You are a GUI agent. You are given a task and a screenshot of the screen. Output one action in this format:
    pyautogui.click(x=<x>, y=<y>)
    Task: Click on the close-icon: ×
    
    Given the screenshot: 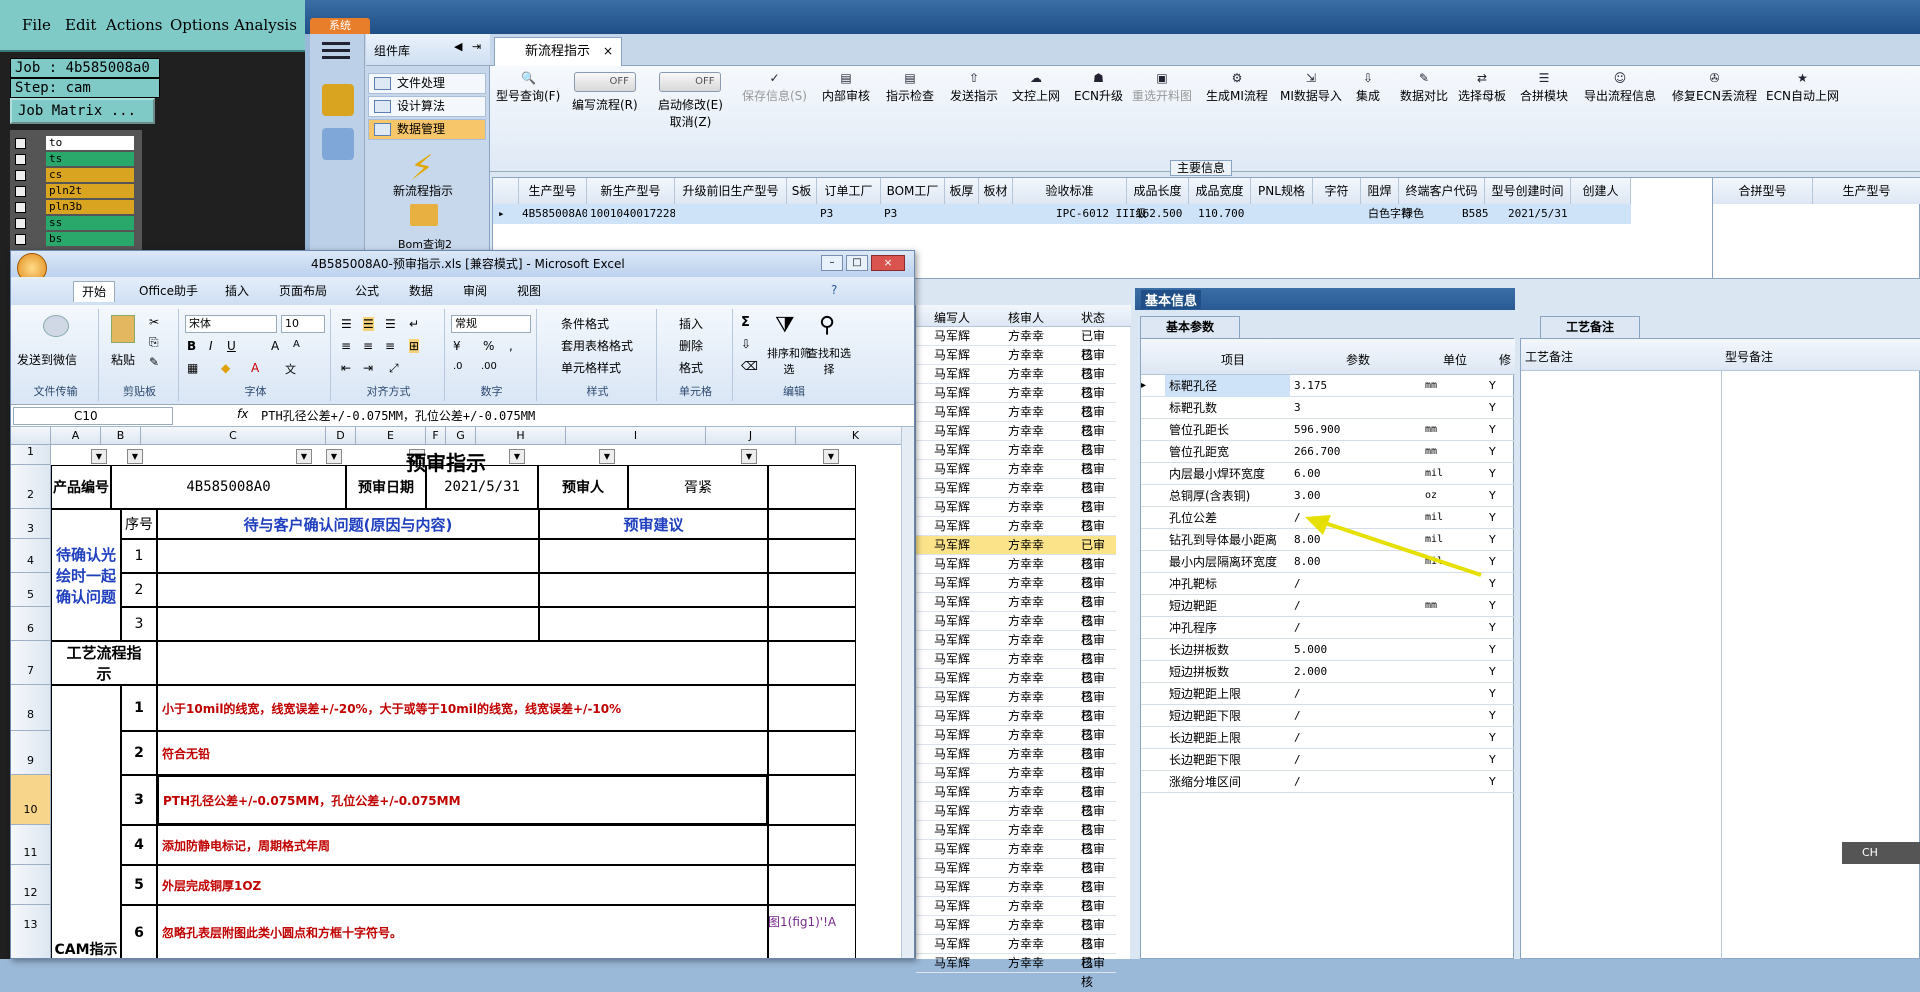 What is the action you would take?
    pyautogui.click(x=608, y=51)
    